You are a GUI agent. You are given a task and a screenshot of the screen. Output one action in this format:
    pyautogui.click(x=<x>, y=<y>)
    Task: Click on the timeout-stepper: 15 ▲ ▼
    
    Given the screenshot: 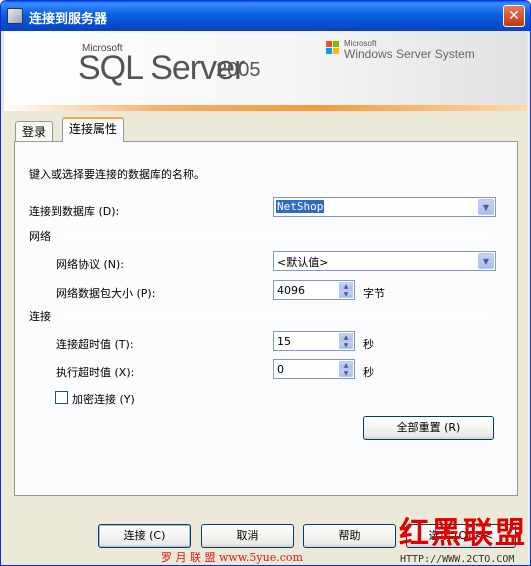 What is the action you would take?
    pyautogui.click(x=314, y=341)
    